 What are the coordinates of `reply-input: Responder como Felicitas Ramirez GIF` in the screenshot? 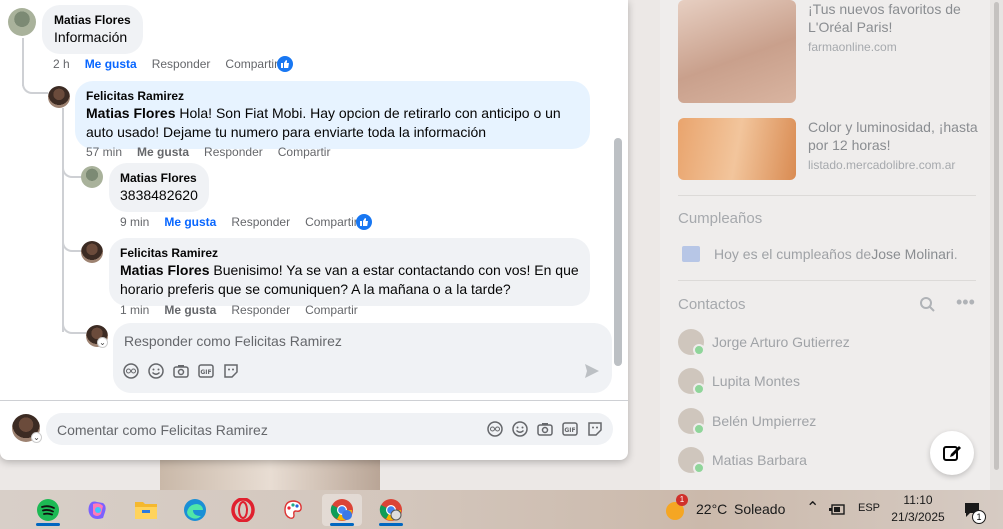 It's located at (362, 358).